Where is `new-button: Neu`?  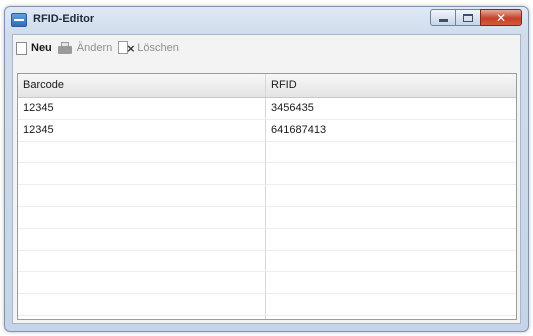 new-button: Neu is located at coordinates (34, 48).